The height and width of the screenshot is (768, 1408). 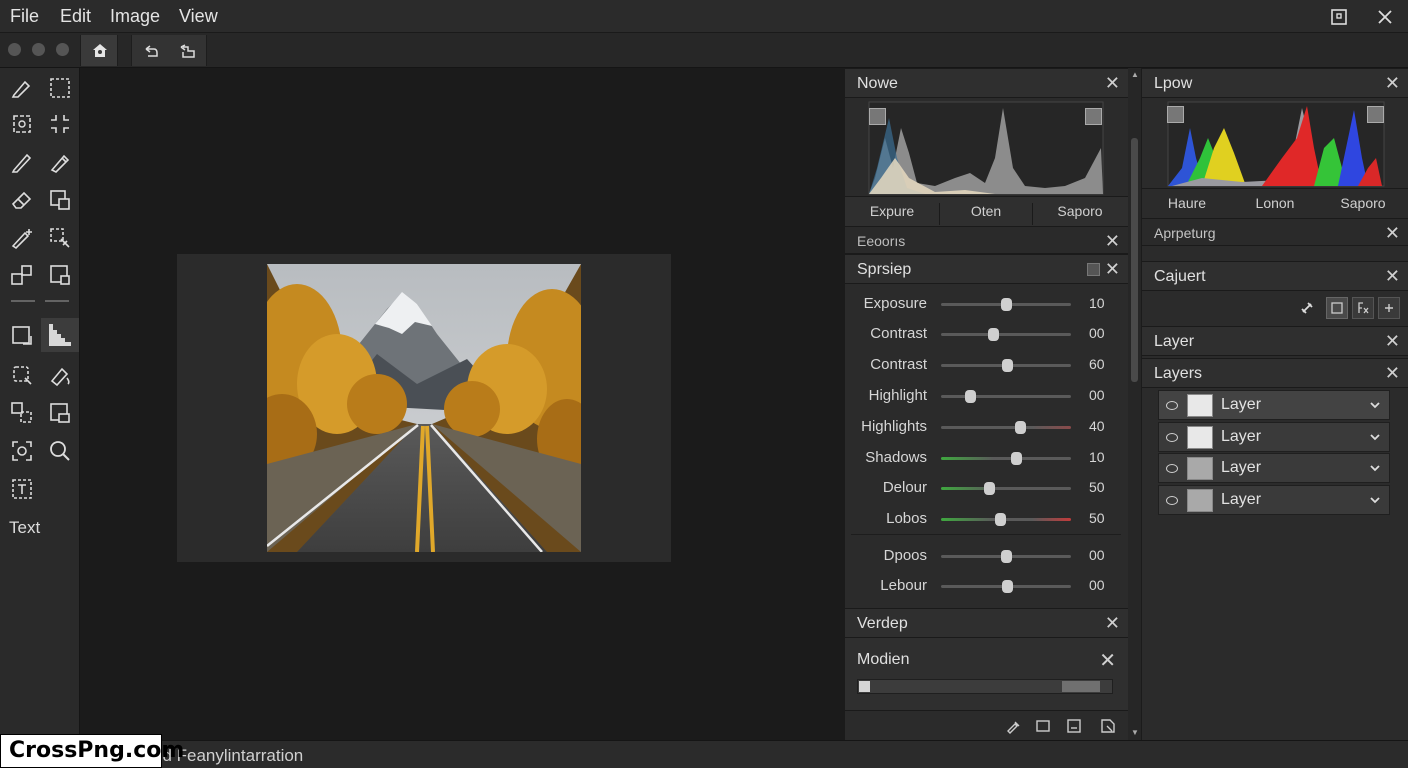 I want to click on tab-lonon: Lonon, so click(x=1275, y=203).